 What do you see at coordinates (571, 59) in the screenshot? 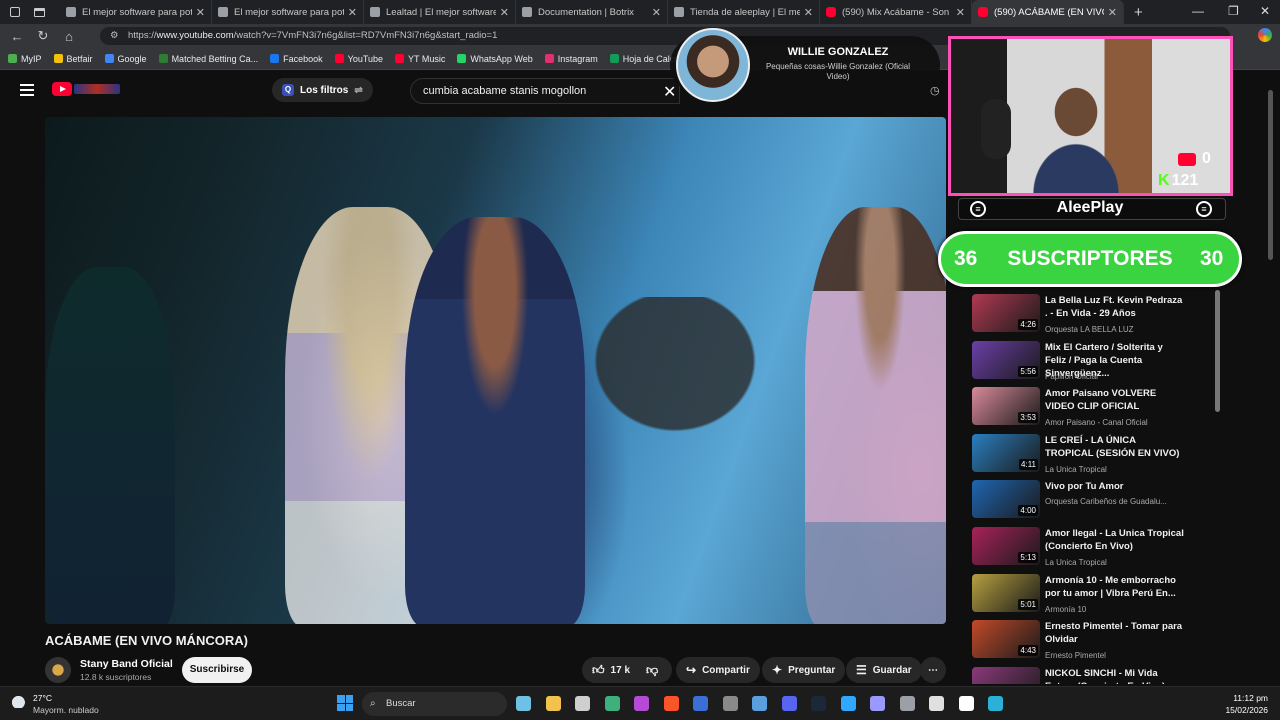
I see `bookmark-item: Instagram` at bounding box center [571, 59].